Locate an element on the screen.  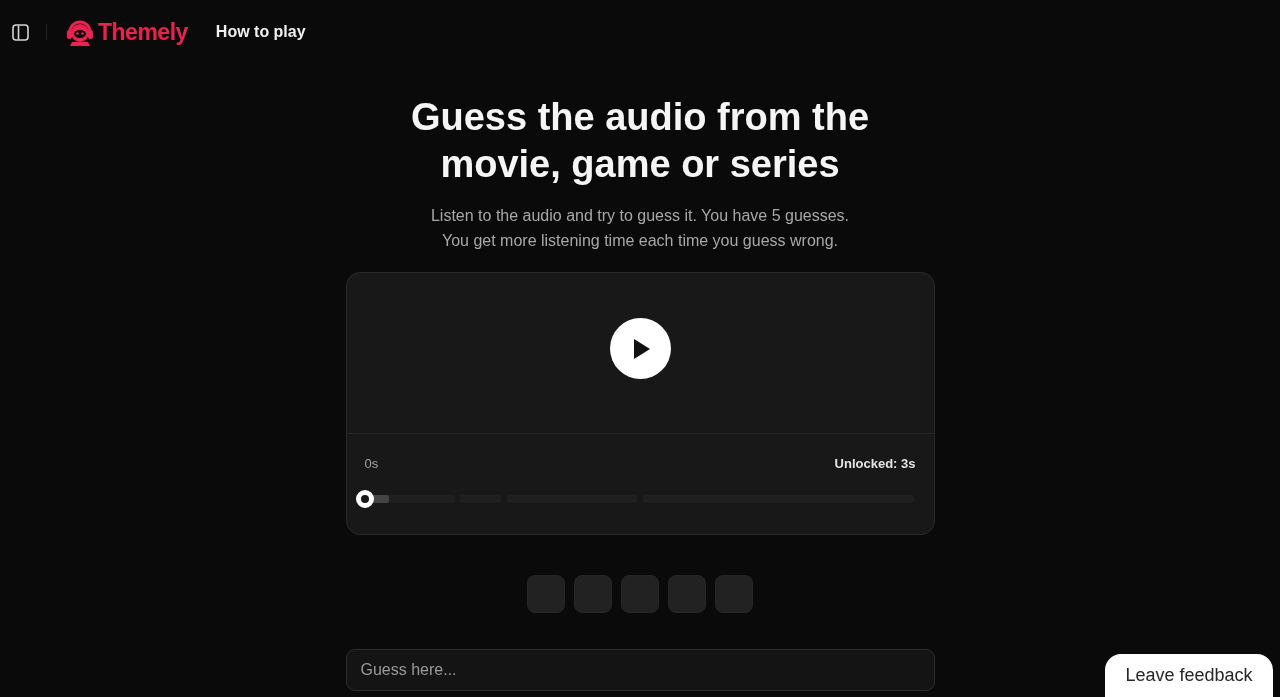
play-icon is located at coordinates (642, 348).